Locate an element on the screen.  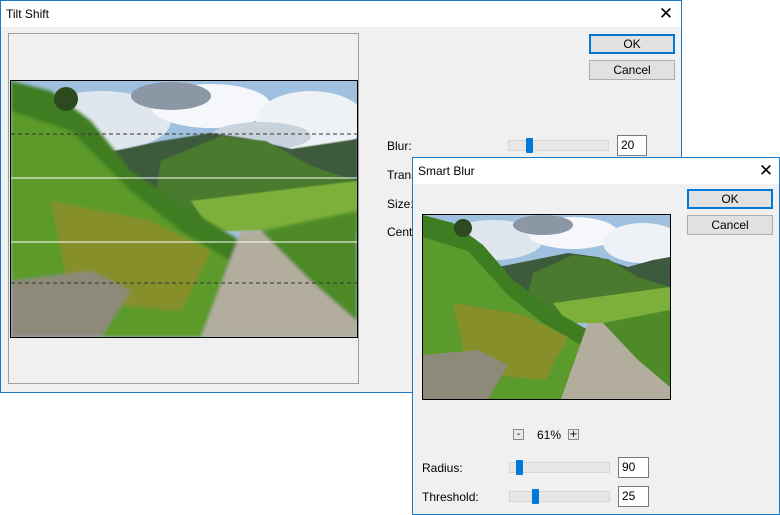
smart-blur-preview-image is located at coordinates (546, 307).